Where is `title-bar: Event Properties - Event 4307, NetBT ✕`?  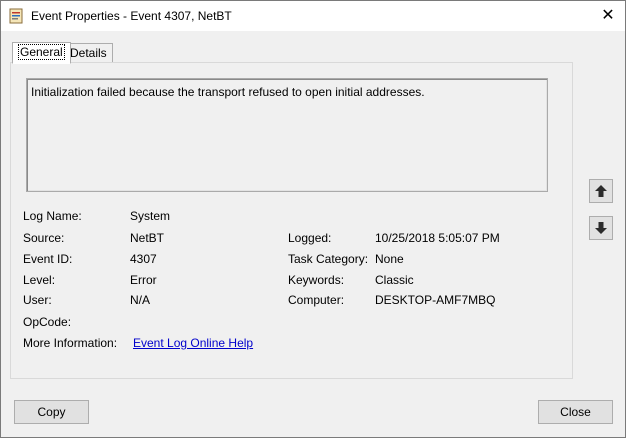
title-bar: Event Properties - Event 4307, NetBT ✕ is located at coordinates (313, 16).